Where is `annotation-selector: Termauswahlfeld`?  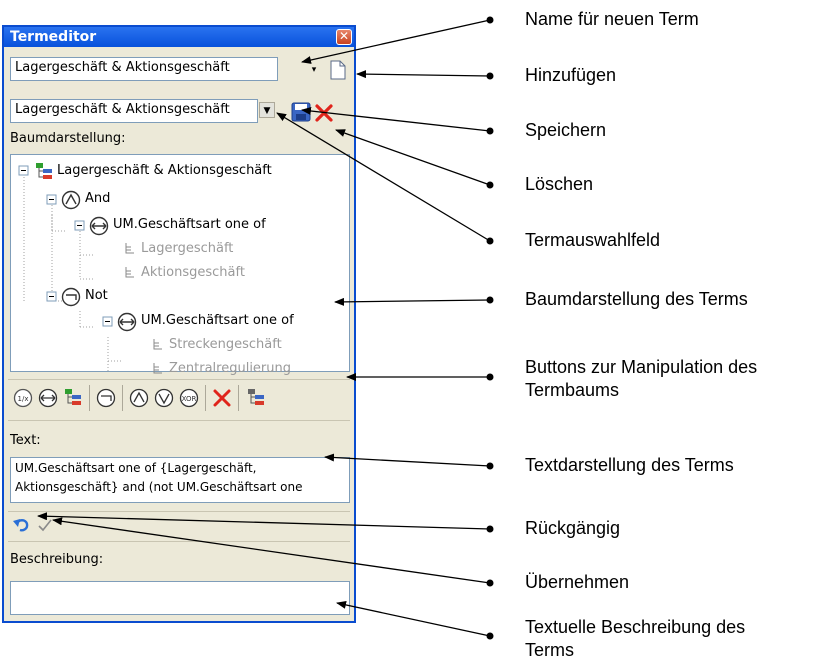 annotation-selector: Termauswahlfeld is located at coordinates (593, 240).